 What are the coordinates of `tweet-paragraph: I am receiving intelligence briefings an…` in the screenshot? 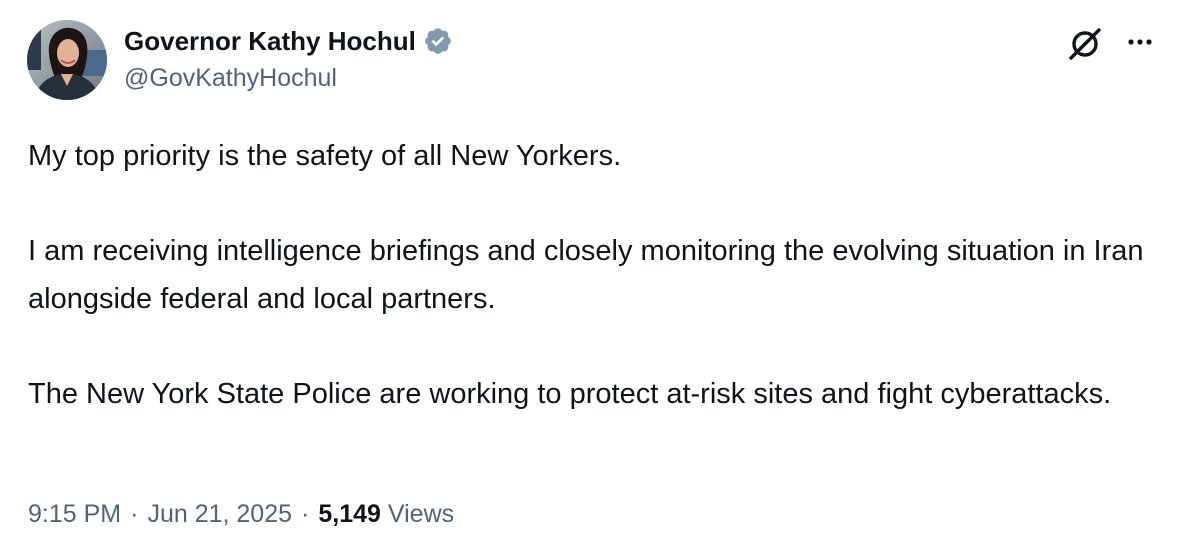 It's located at (586, 275).